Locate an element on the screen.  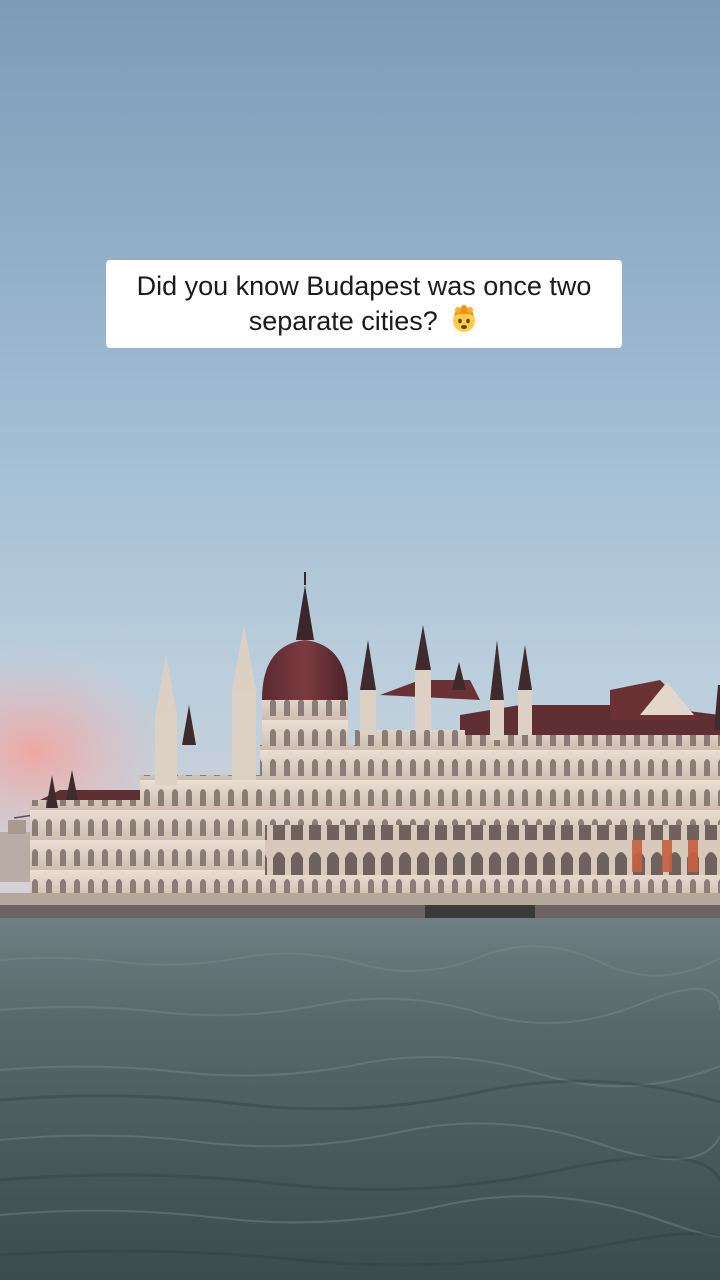
exploding-head-emoji-icon is located at coordinates (464, 318).